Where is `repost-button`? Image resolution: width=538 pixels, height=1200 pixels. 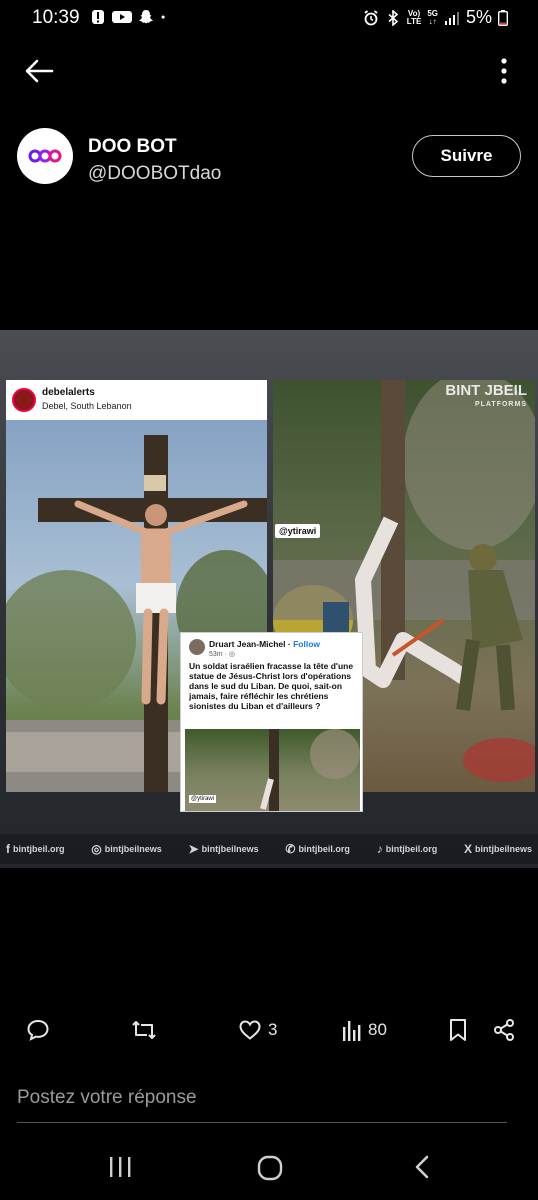 repost-button is located at coordinates (144, 1030).